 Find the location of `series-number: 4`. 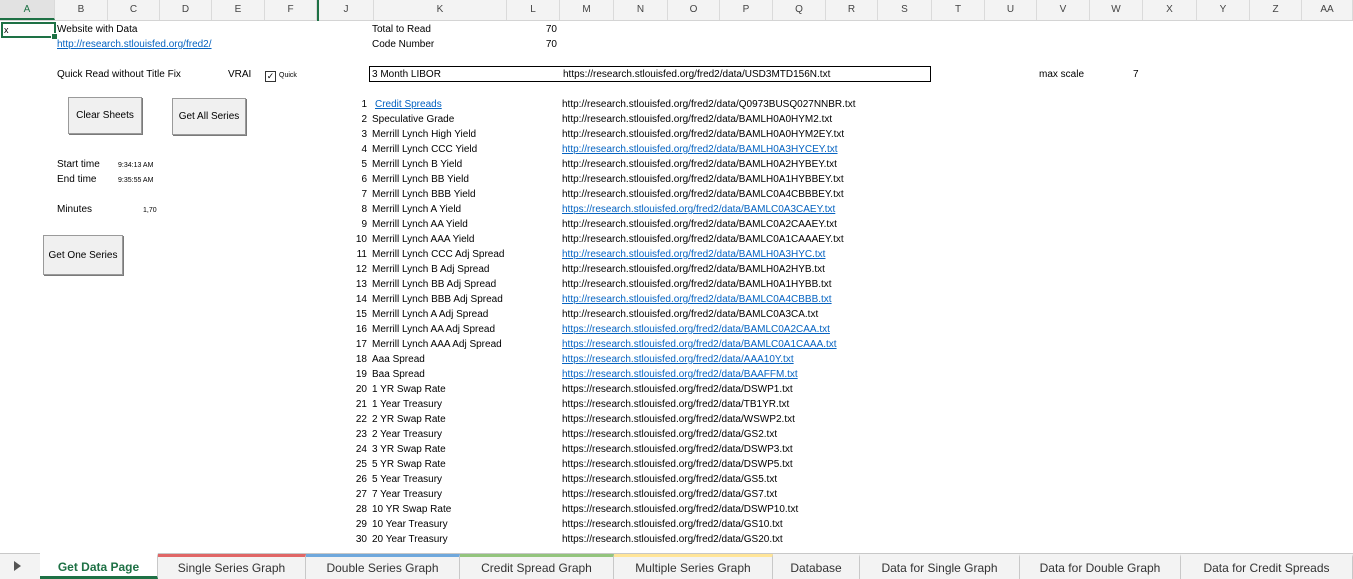

series-number: 4 is located at coordinates (364, 149).